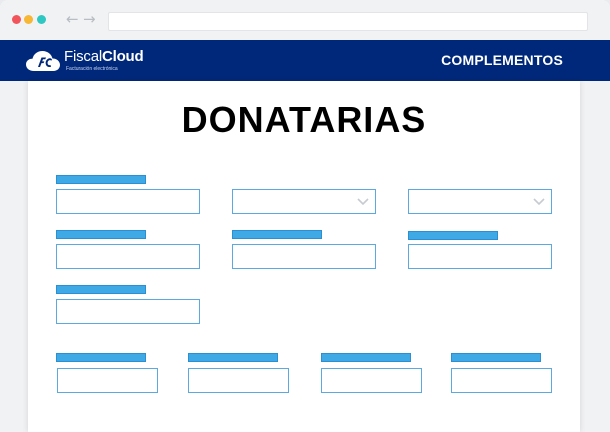  What do you see at coordinates (92, 69) in the screenshot?
I see `logo-tagline: Facturación electrónica` at bounding box center [92, 69].